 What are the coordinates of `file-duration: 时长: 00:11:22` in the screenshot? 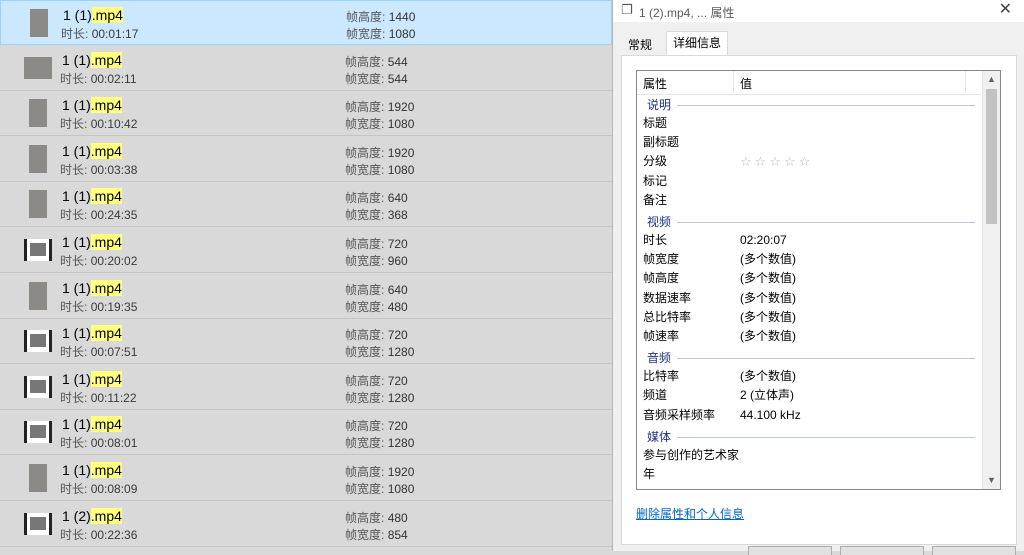 It's located at (98, 398).